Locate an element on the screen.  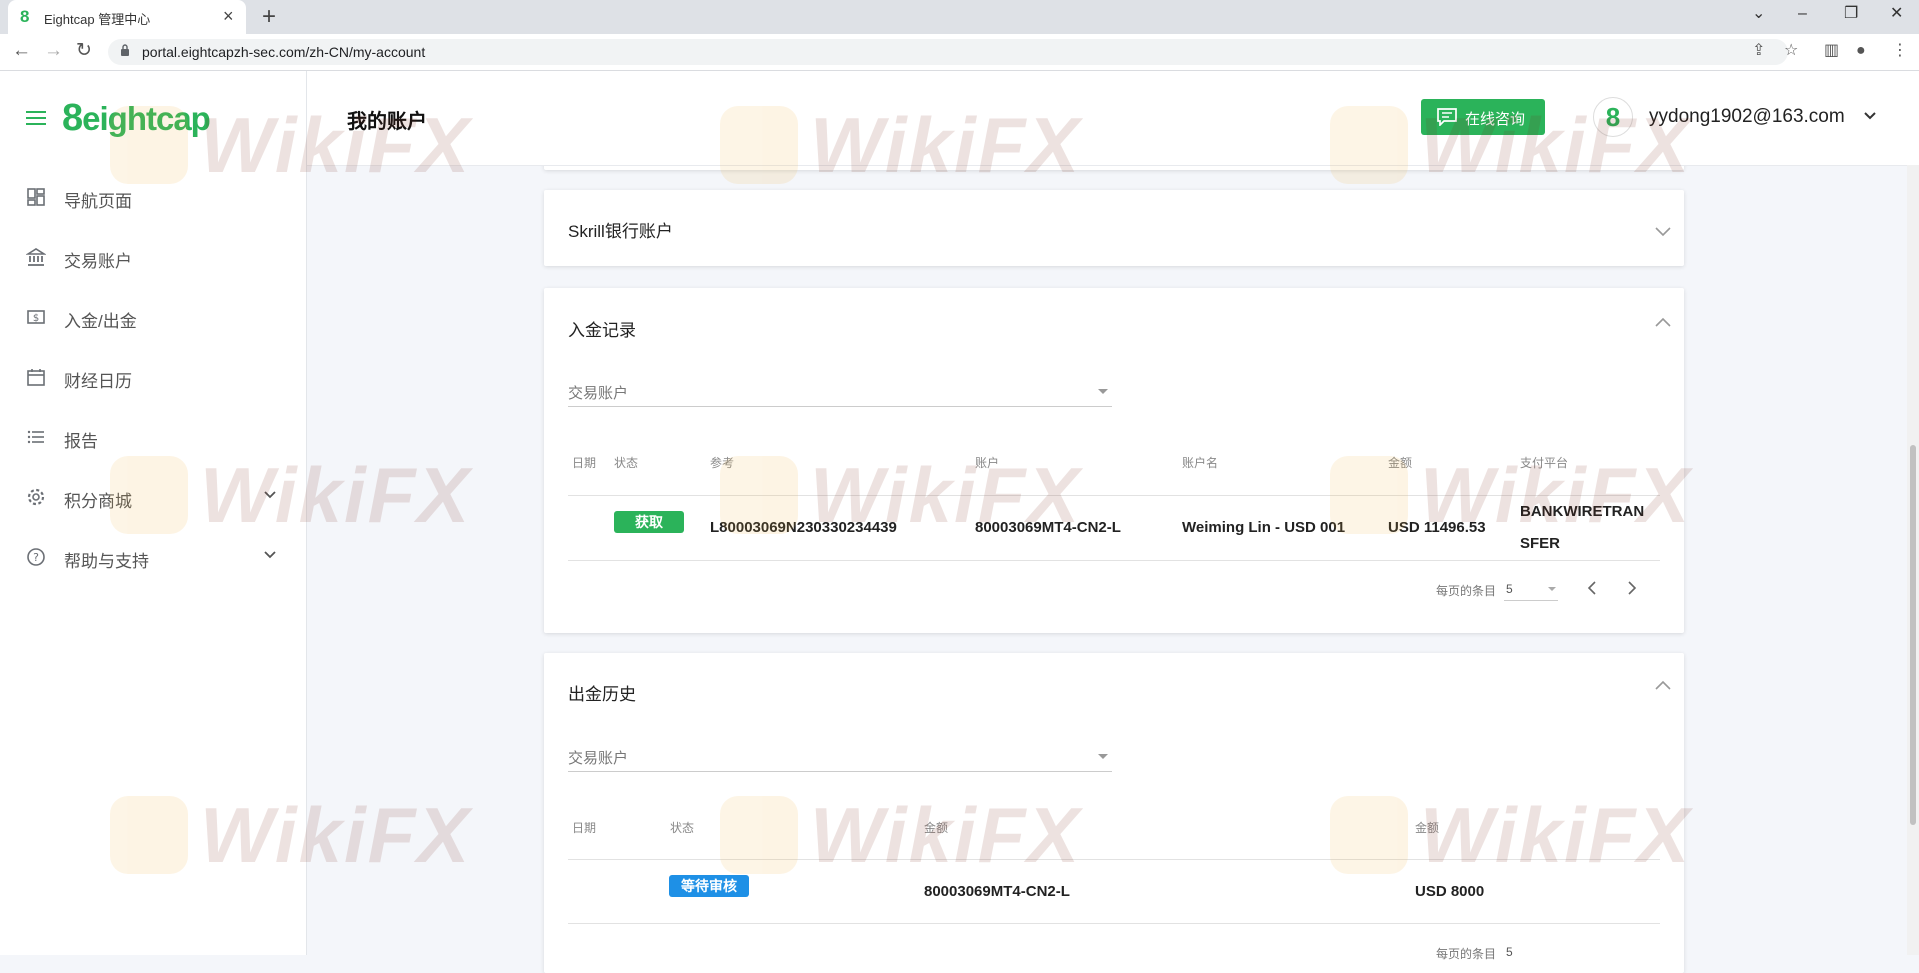
column-header-account: 账户 is located at coordinates (987, 462).